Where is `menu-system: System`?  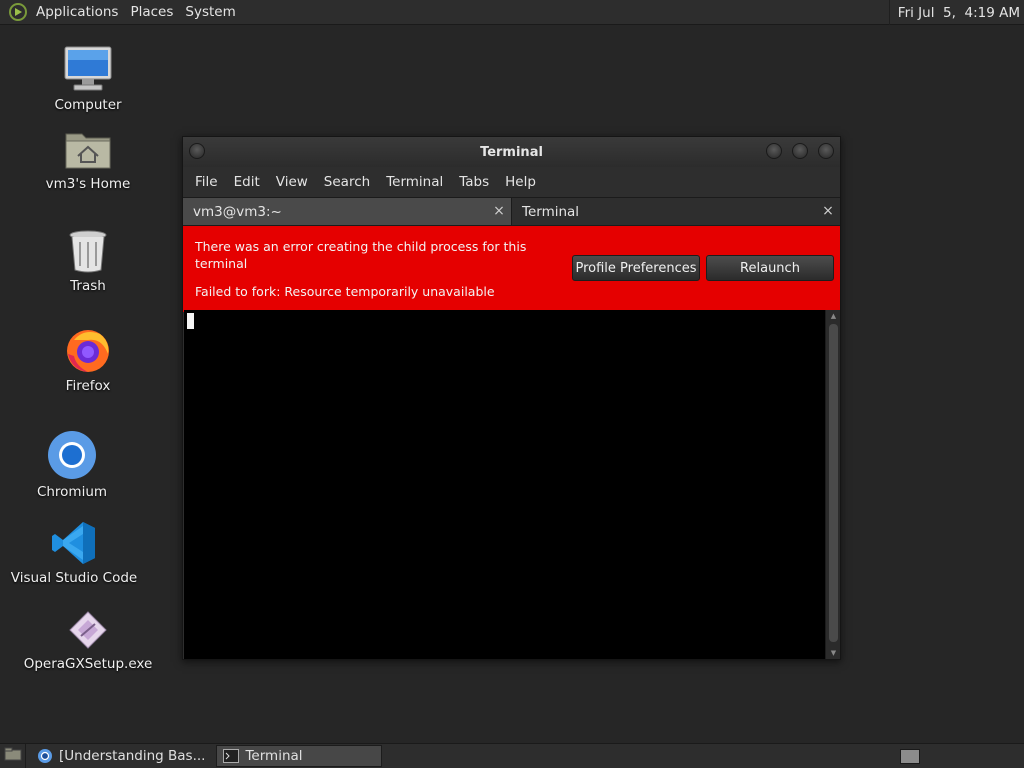 menu-system: System is located at coordinates (210, 12).